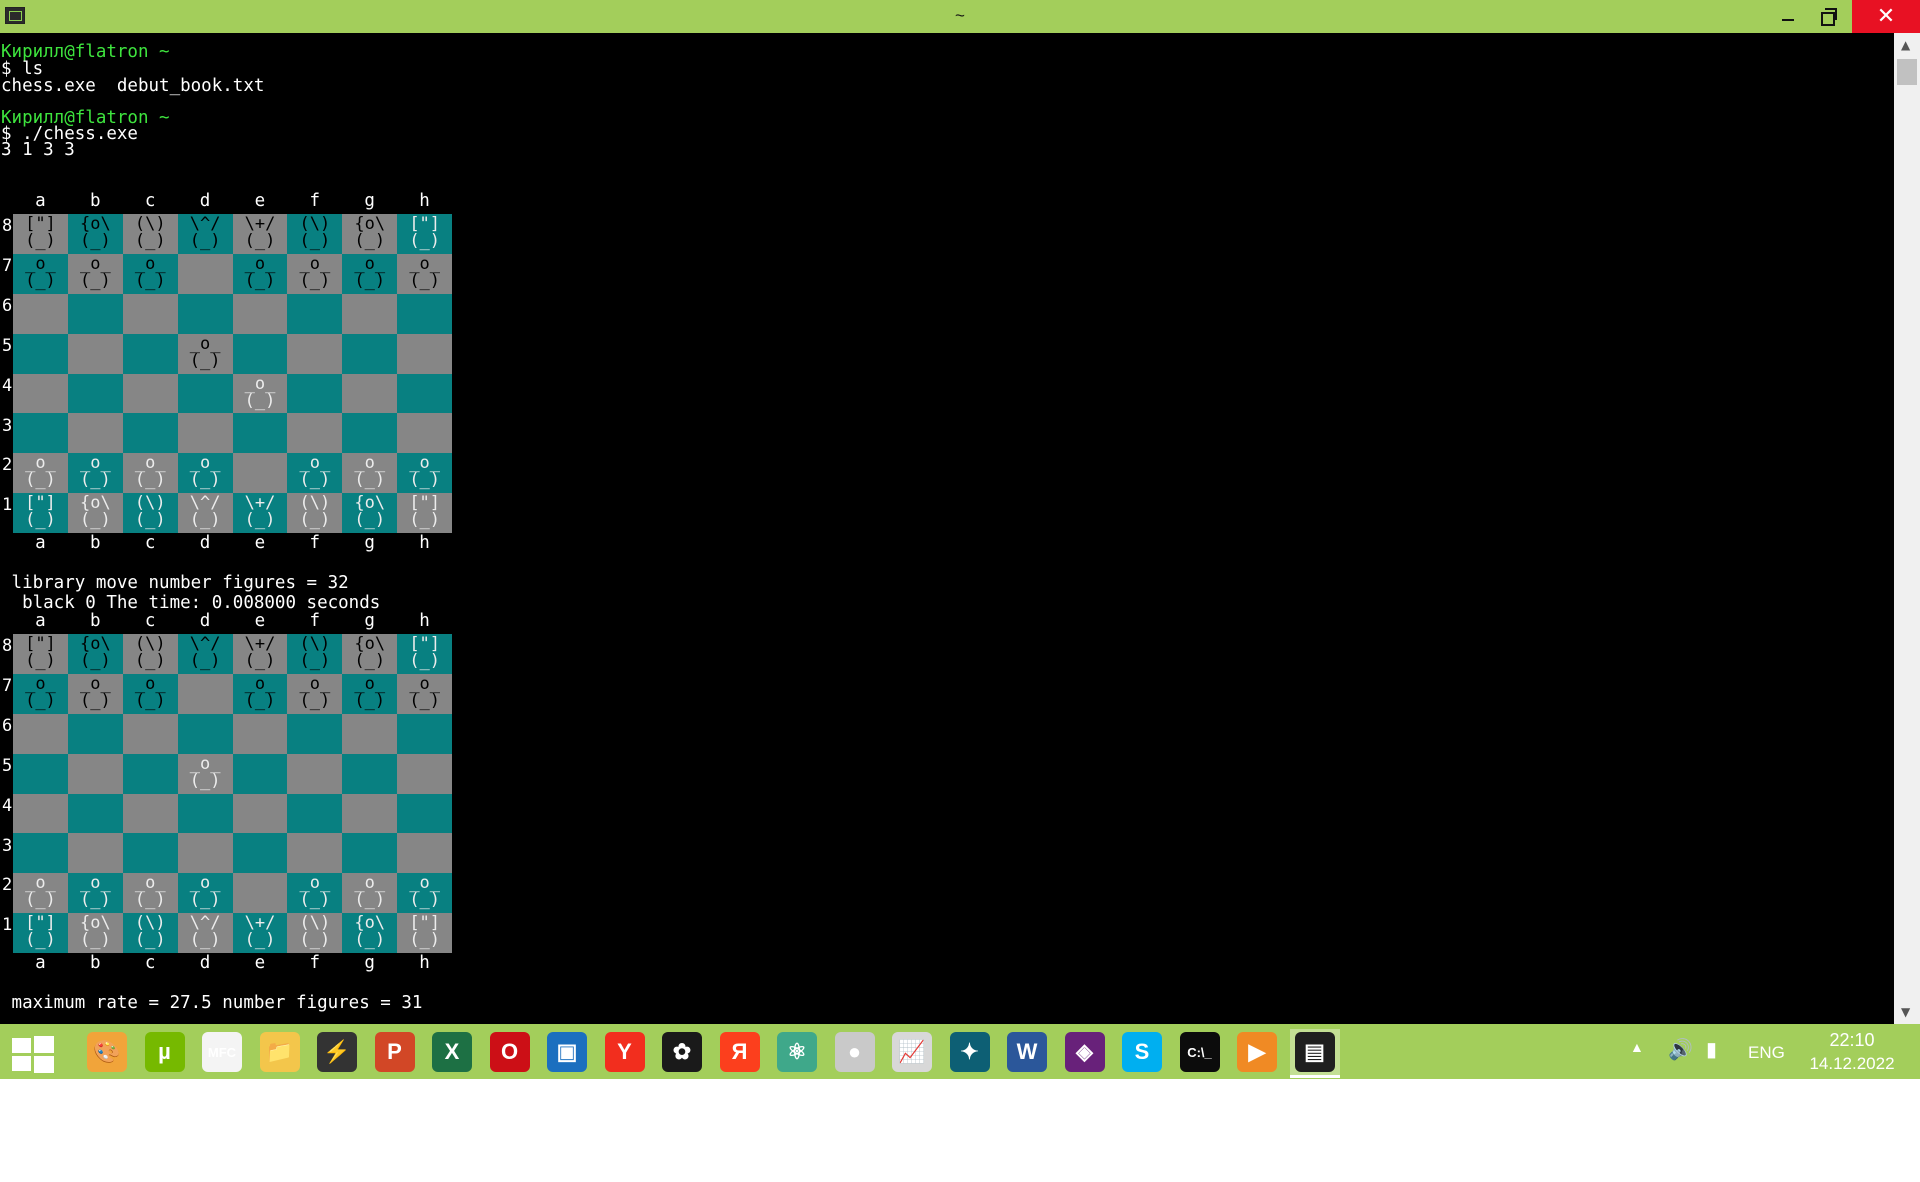  Describe the element at coordinates (510, 1052) in the screenshot. I see `opera-taskbar-button: O` at that location.